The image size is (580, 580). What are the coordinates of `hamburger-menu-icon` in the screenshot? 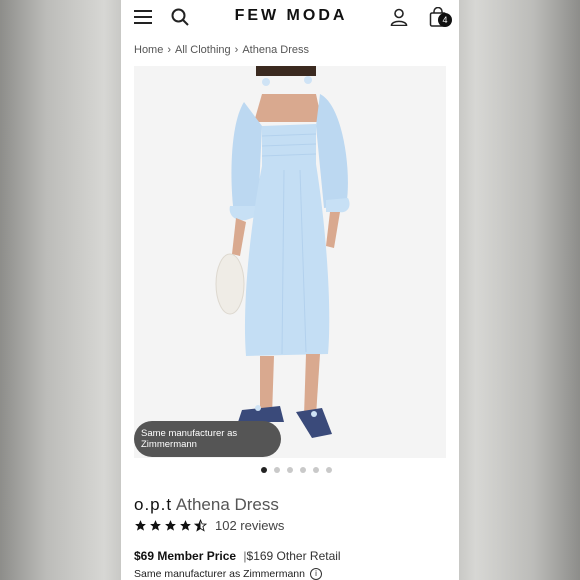 It's located at (143, 17).